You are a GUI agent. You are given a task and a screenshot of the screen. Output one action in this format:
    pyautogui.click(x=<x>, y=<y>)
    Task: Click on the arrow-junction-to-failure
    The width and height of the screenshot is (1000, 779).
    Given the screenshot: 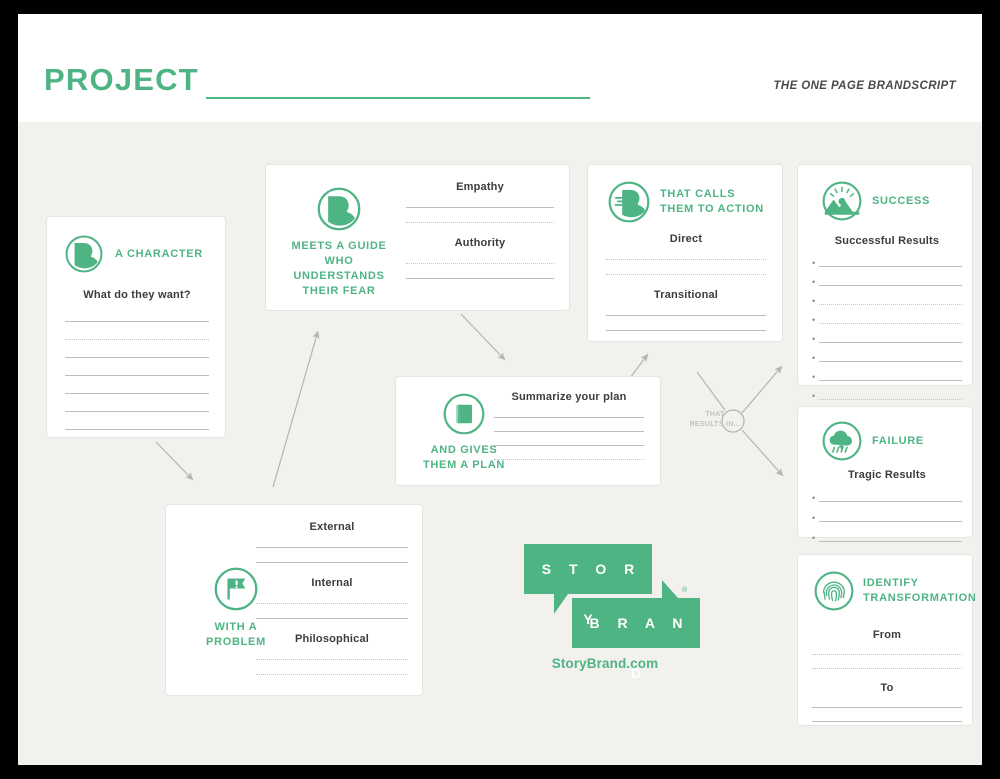 What is the action you would take?
    pyautogui.click(x=762, y=453)
    